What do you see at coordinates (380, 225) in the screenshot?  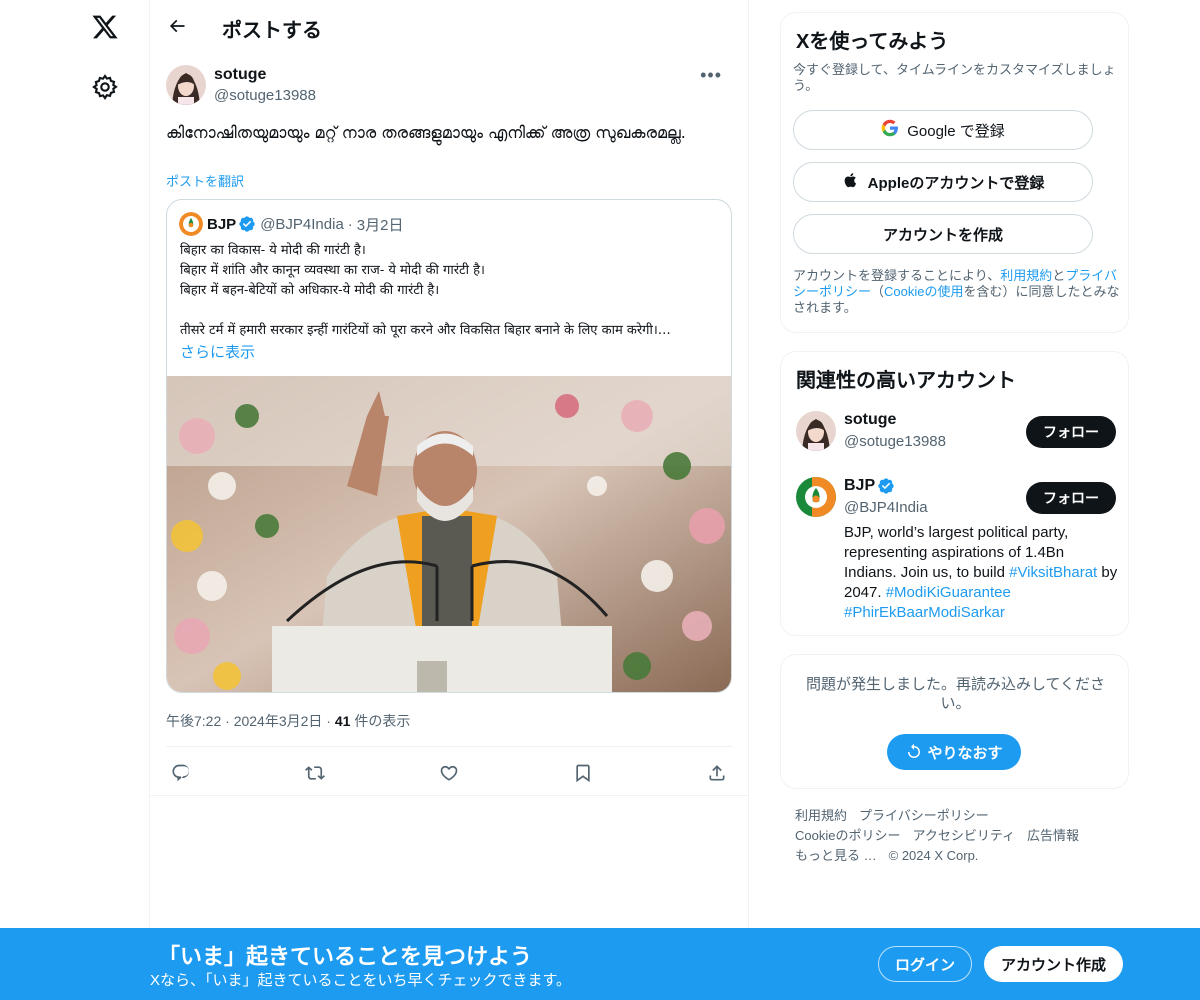 I see `quoted-post-date: 3月2日` at bounding box center [380, 225].